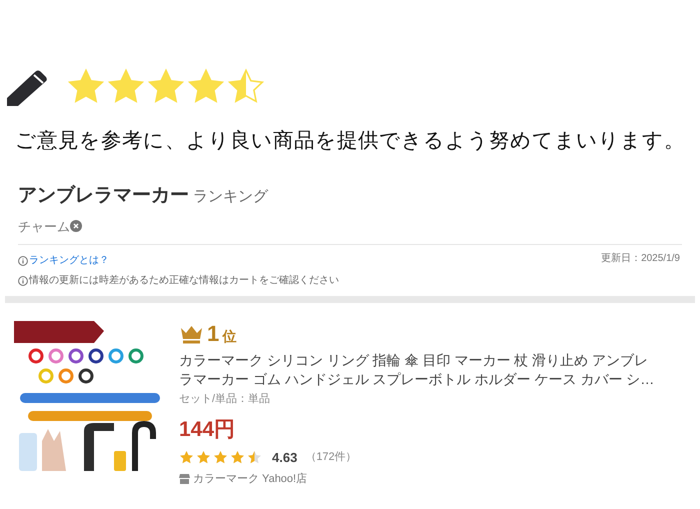 The height and width of the screenshot is (509, 700). Describe the element at coordinates (285, 457) in the screenshot. I see `rating-value: 4.63` at that location.